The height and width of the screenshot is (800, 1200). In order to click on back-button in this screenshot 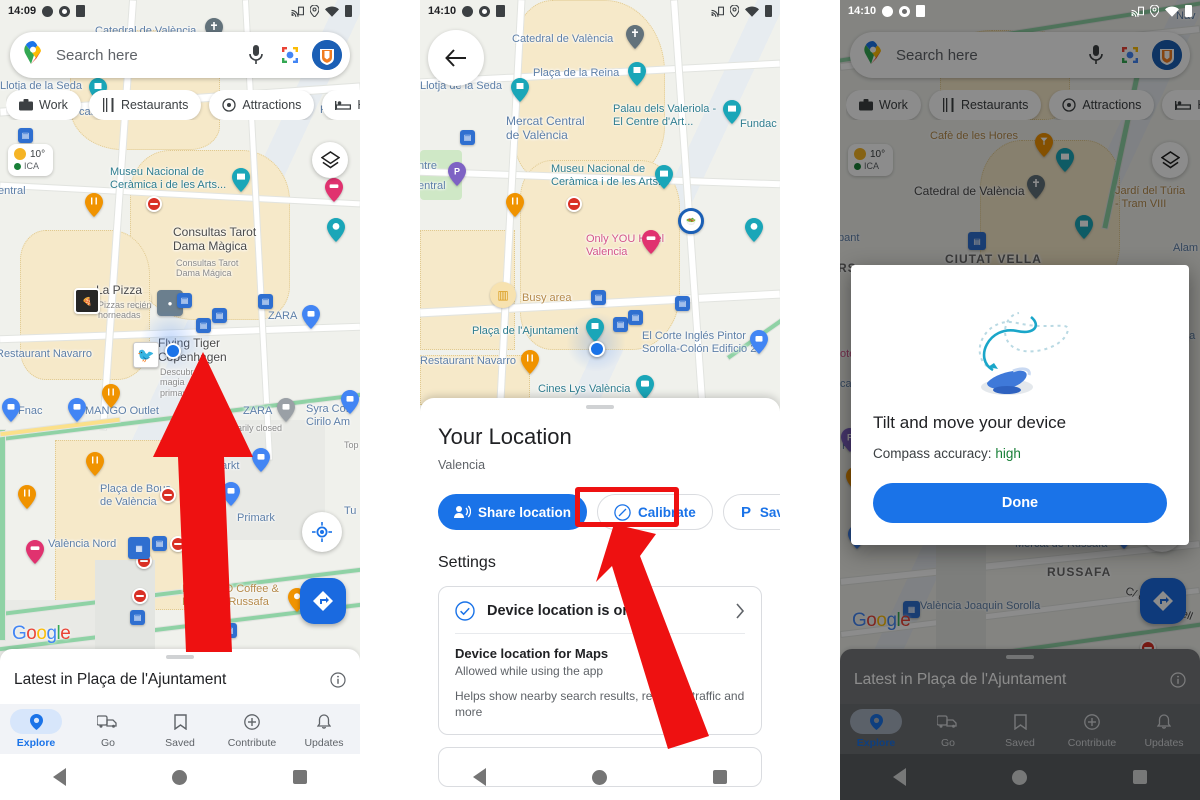, I will do `click(456, 58)`.